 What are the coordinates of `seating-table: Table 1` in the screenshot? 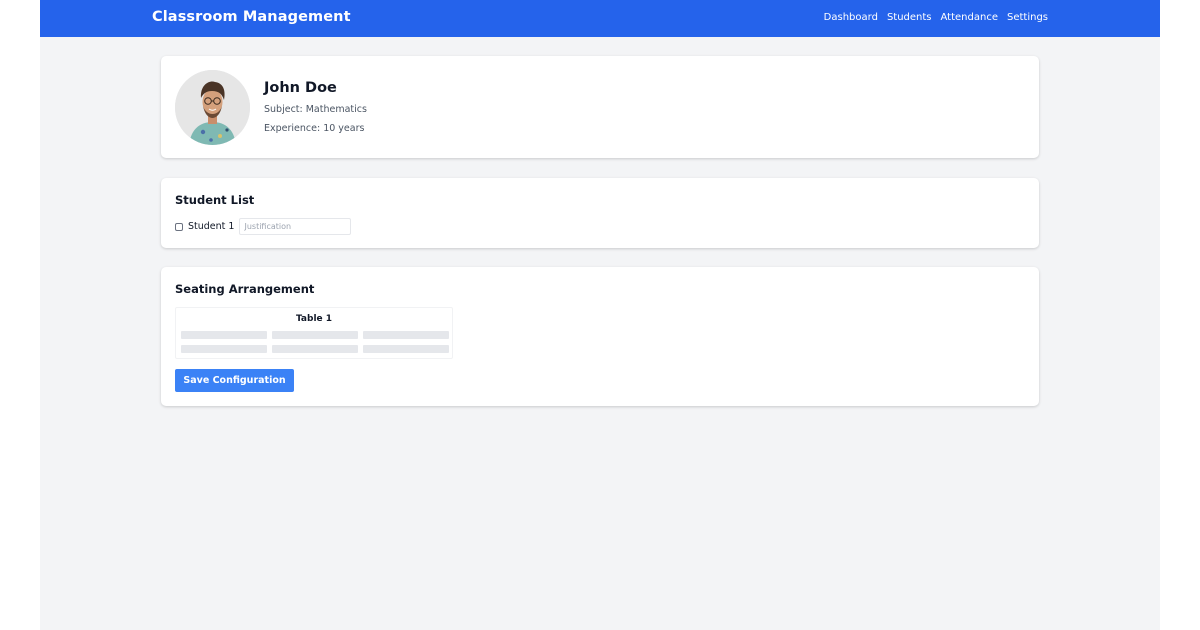 It's located at (314, 333).